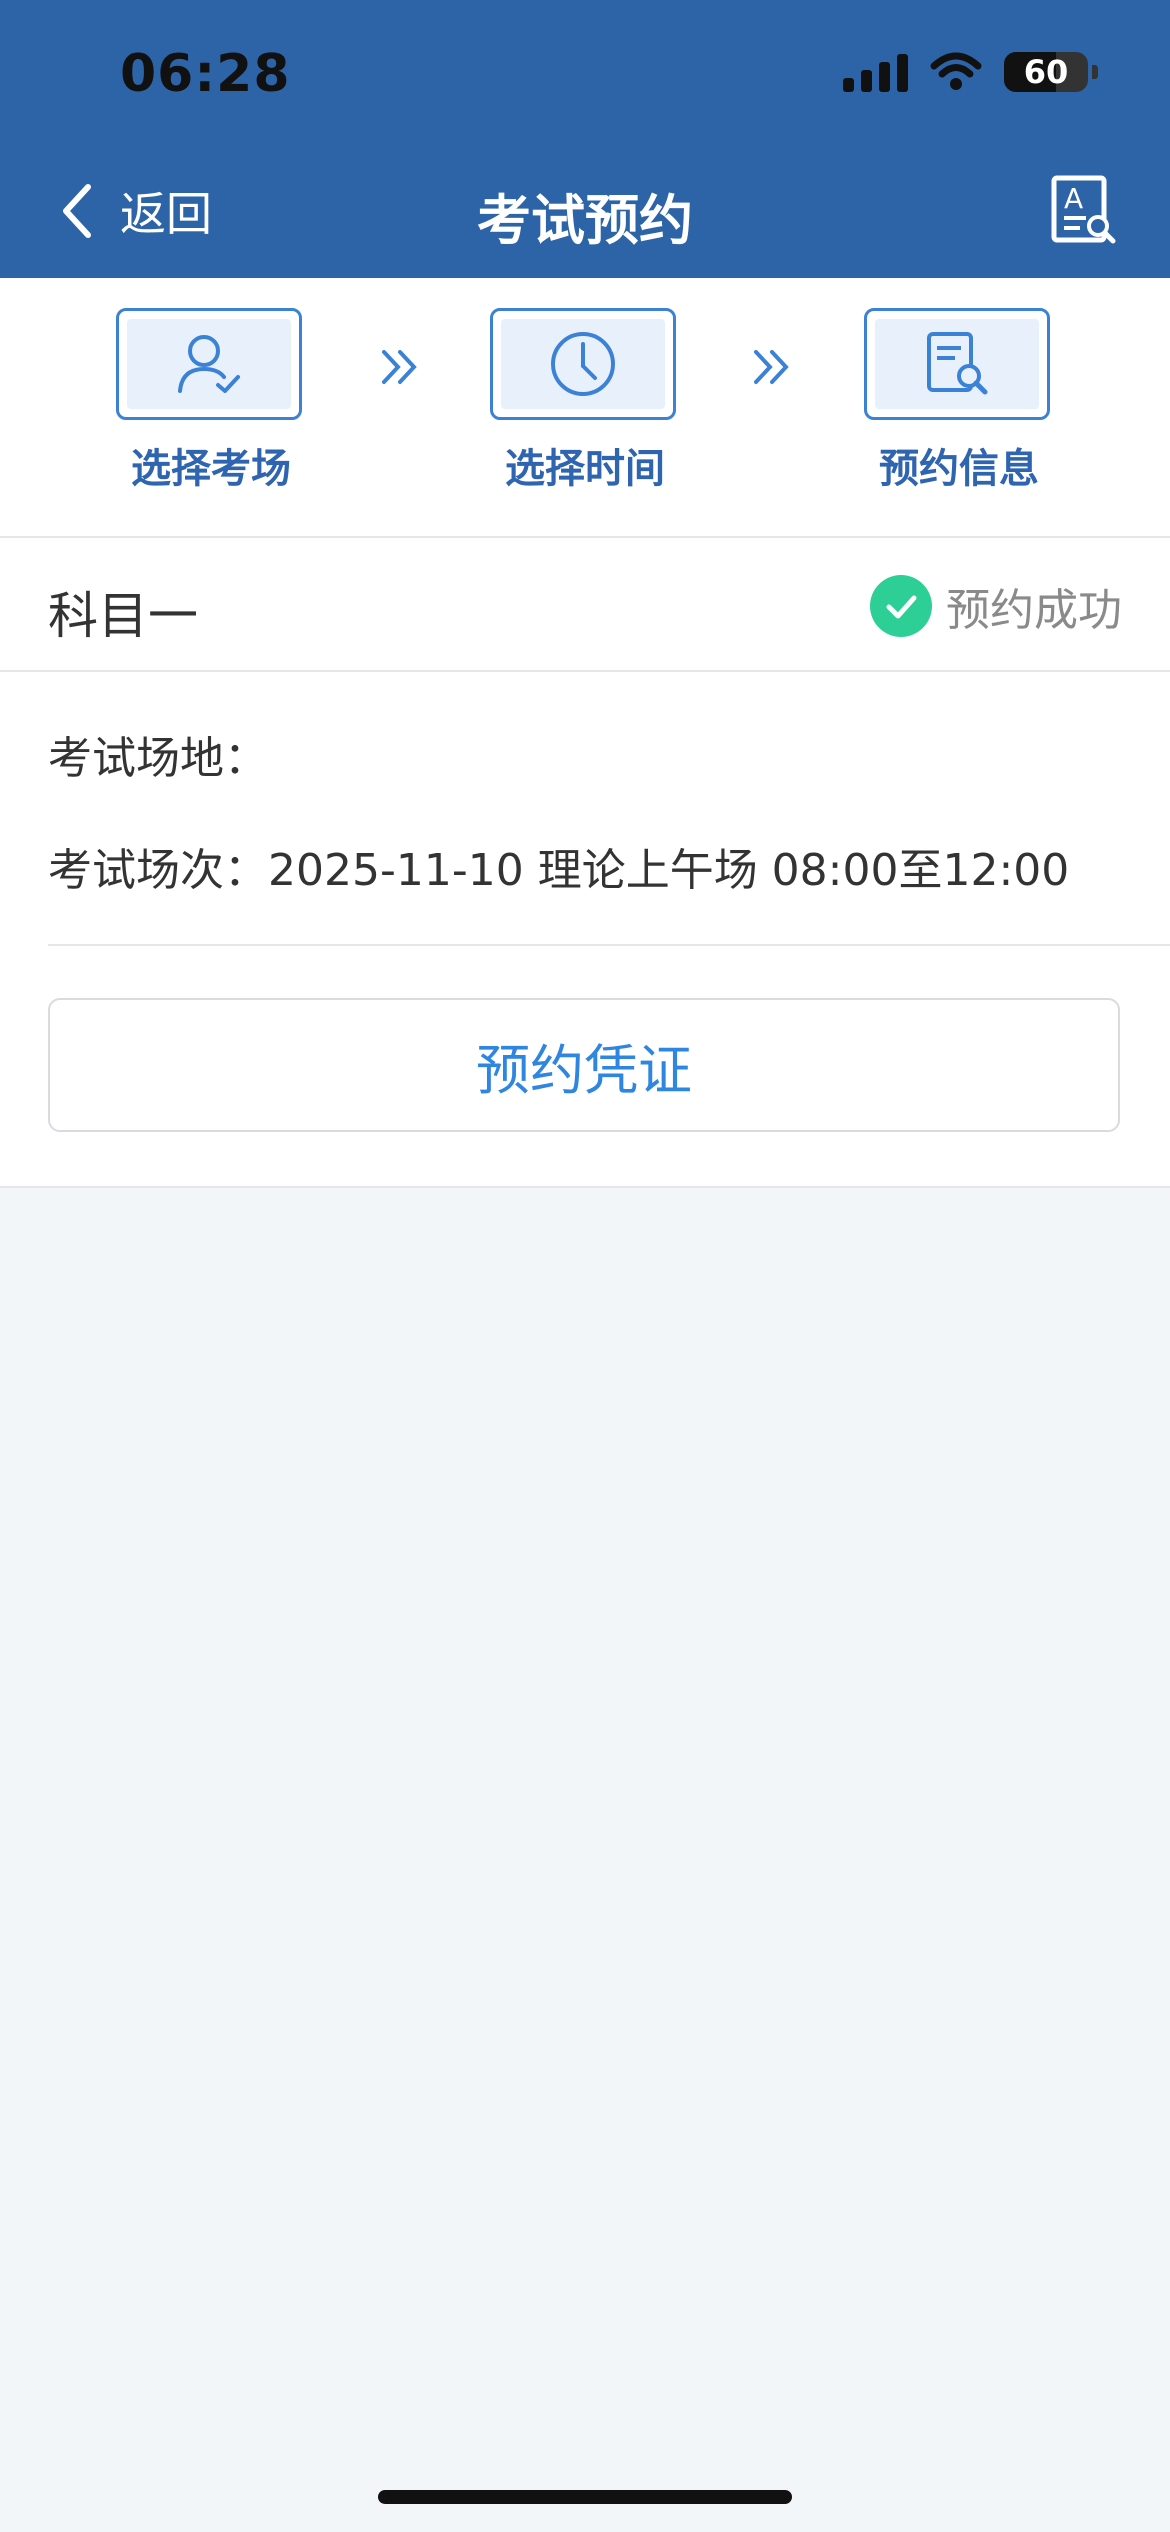 This screenshot has width=1170, height=2532. I want to click on step-booking-info: 预约信息, so click(959, 401).